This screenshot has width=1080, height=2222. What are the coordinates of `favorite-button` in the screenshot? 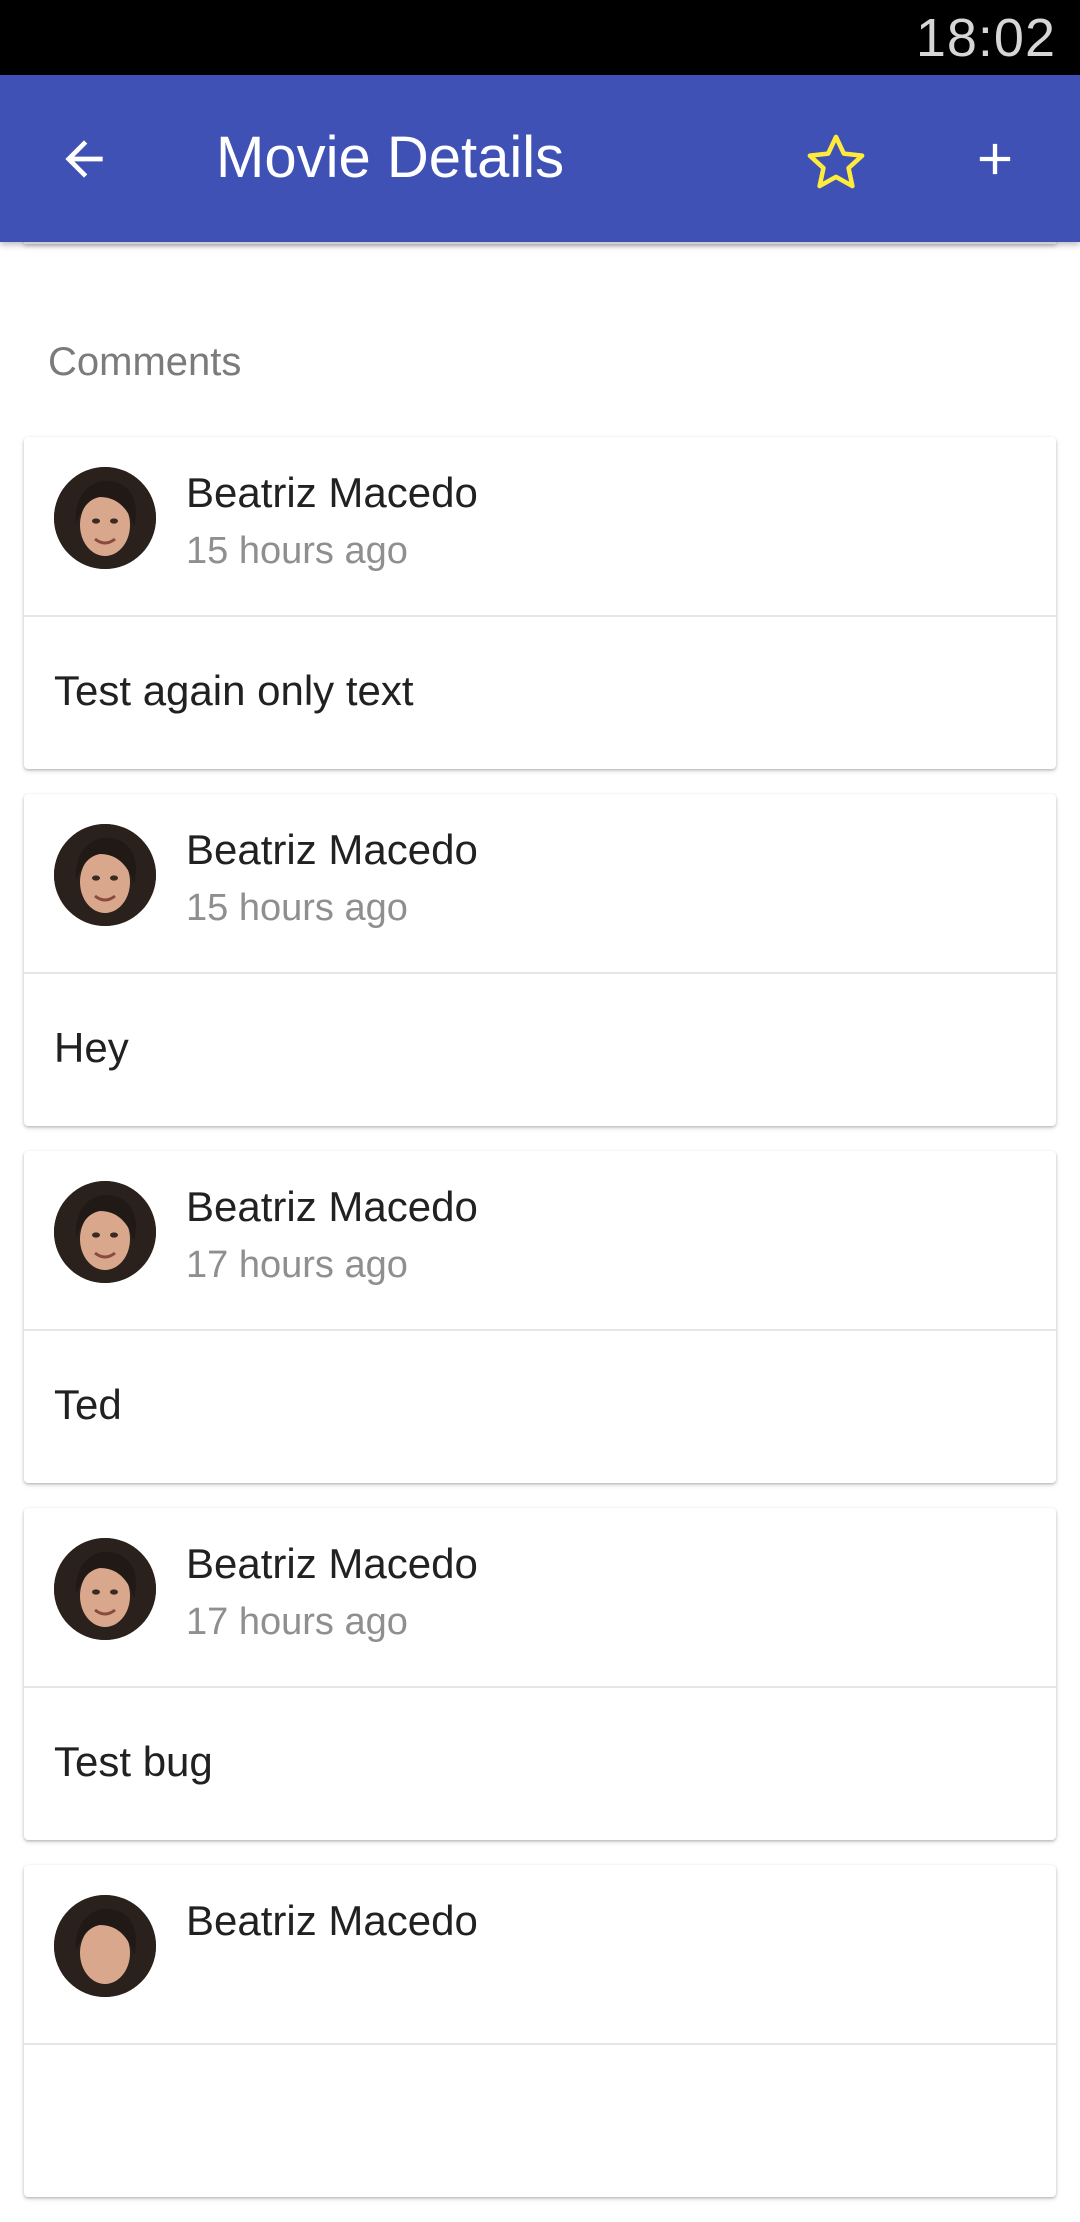 It's located at (836, 163).